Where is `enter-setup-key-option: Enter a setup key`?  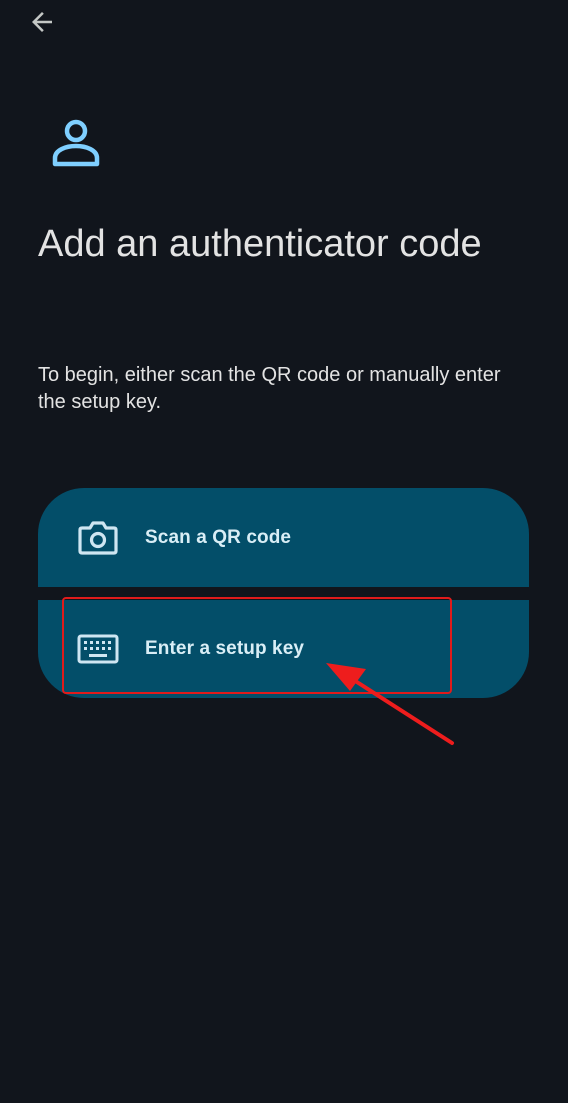
enter-setup-key-option: Enter a setup key is located at coordinates (283, 649).